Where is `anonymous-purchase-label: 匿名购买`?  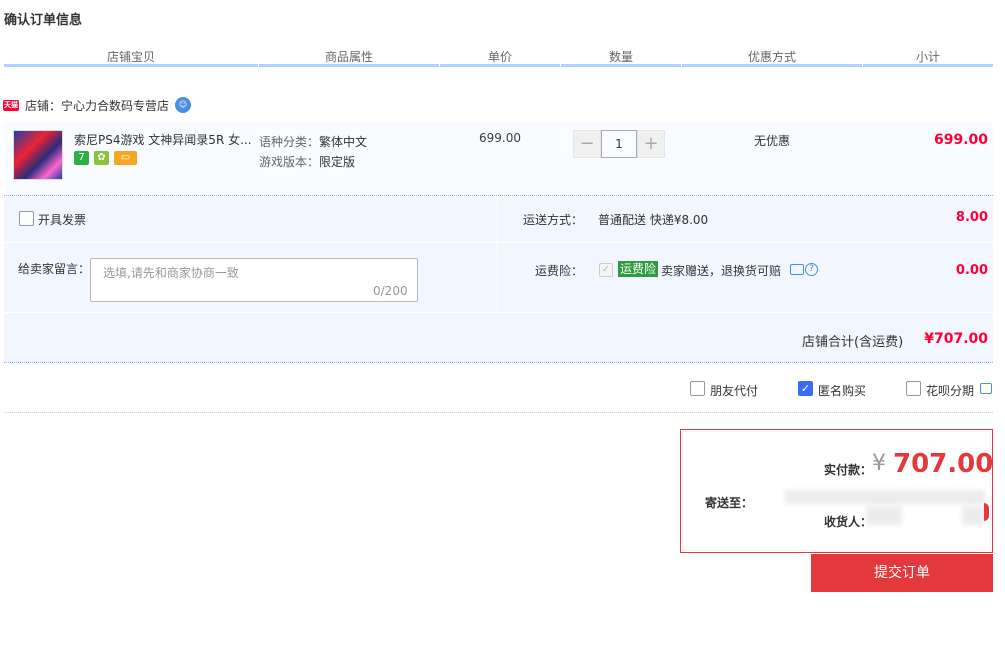 anonymous-purchase-label: 匿名购买 is located at coordinates (842, 391).